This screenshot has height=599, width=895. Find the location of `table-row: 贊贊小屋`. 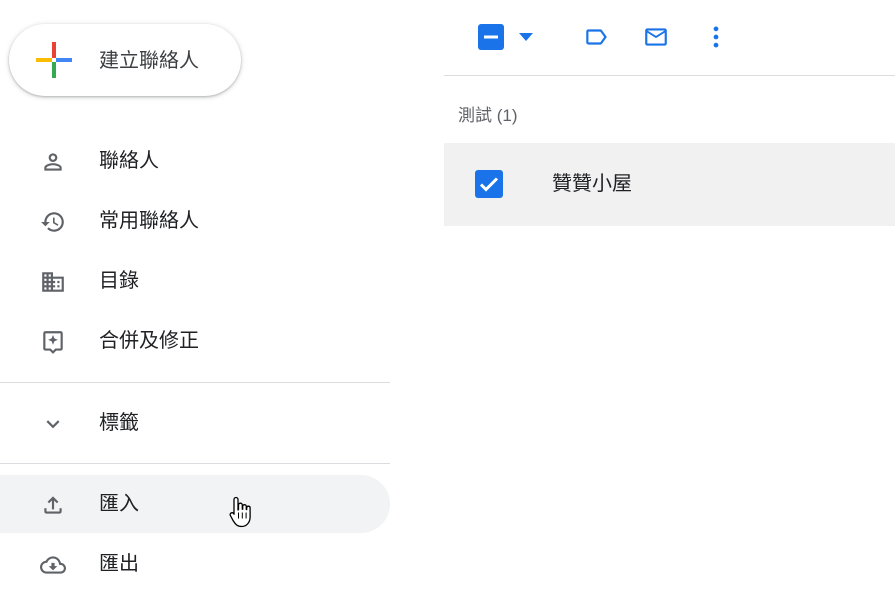

table-row: 贊贊小屋 is located at coordinates (669, 184).